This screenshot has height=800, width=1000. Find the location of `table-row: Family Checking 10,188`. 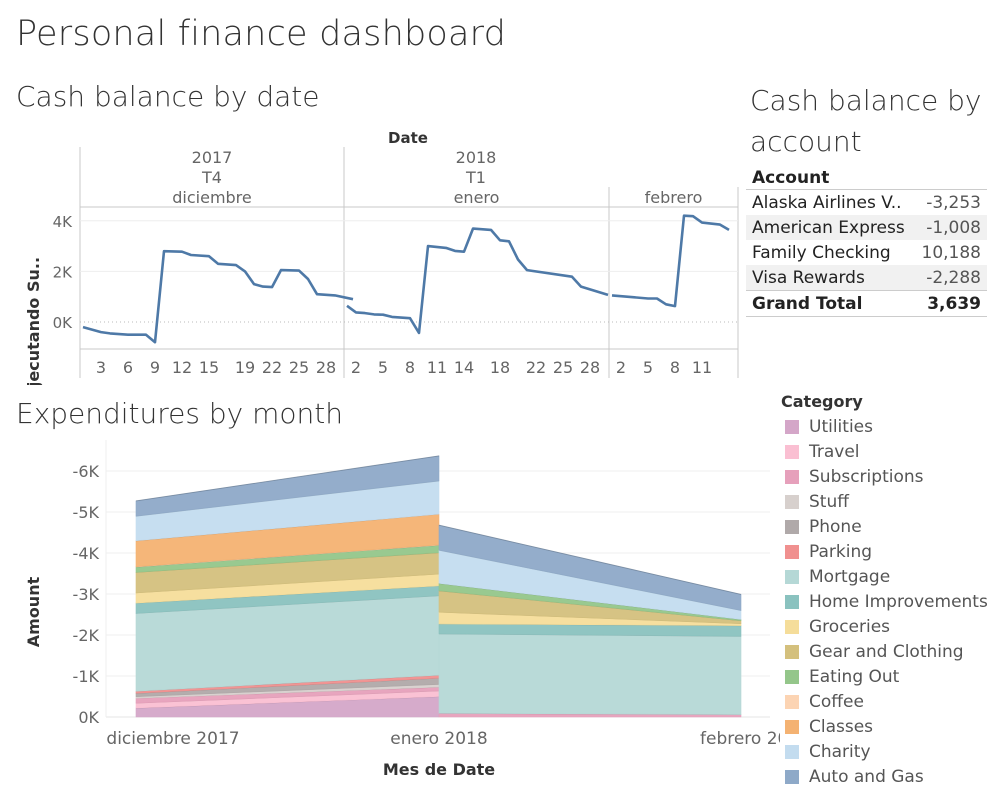

table-row: Family Checking 10,188 is located at coordinates (866, 252).